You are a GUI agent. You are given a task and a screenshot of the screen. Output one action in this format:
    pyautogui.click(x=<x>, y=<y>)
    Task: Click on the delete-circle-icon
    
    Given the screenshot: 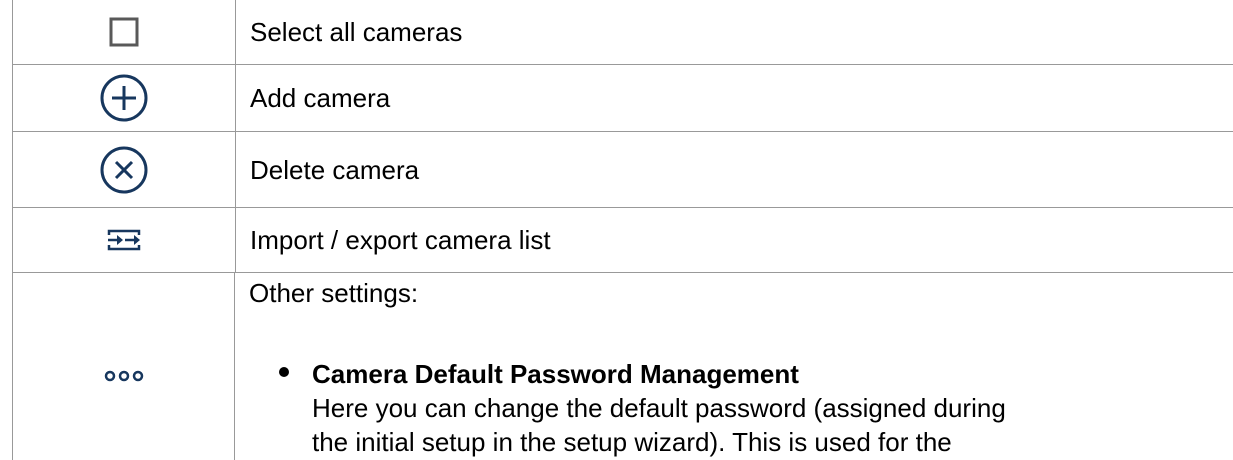 What is the action you would take?
    pyautogui.click(x=124, y=170)
    